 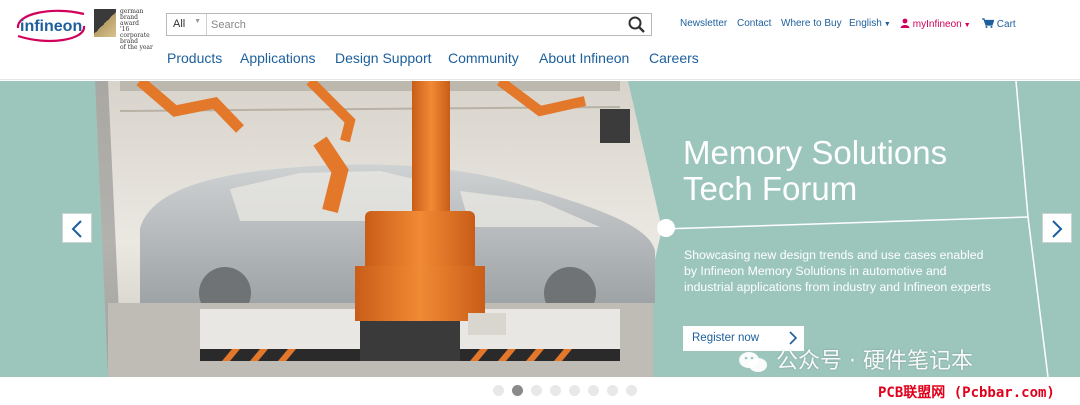 I want to click on search-scope-select: All ▼, so click(x=187, y=24).